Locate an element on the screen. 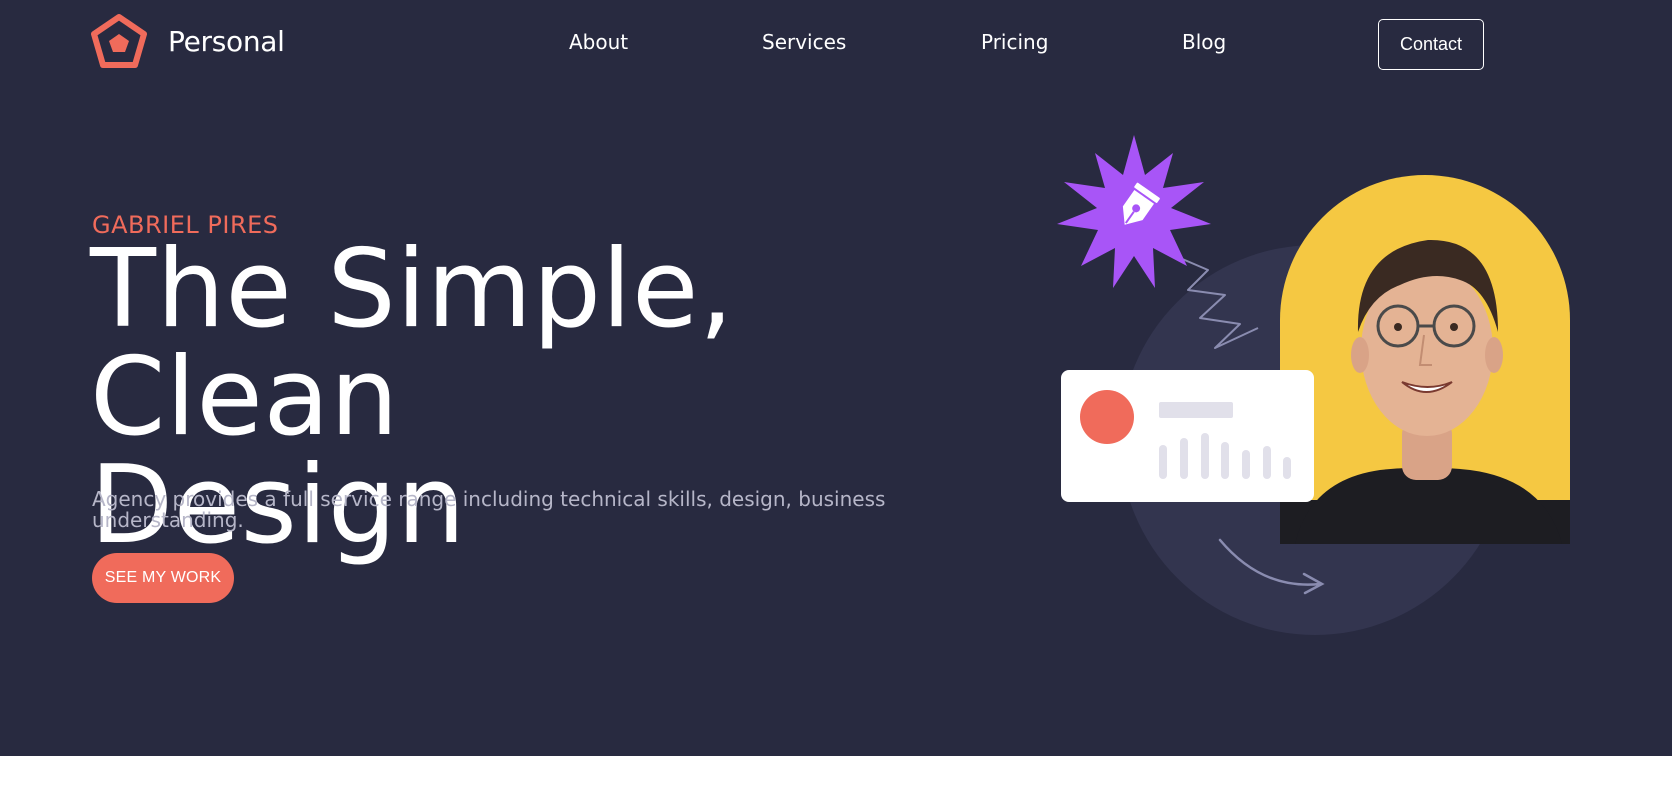  headline-line-1: The Simple, Clean is located at coordinates (412, 343).